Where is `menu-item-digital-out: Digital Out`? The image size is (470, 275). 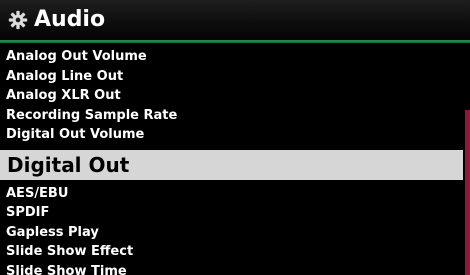 menu-item-digital-out: Digital Out is located at coordinates (231, 164).